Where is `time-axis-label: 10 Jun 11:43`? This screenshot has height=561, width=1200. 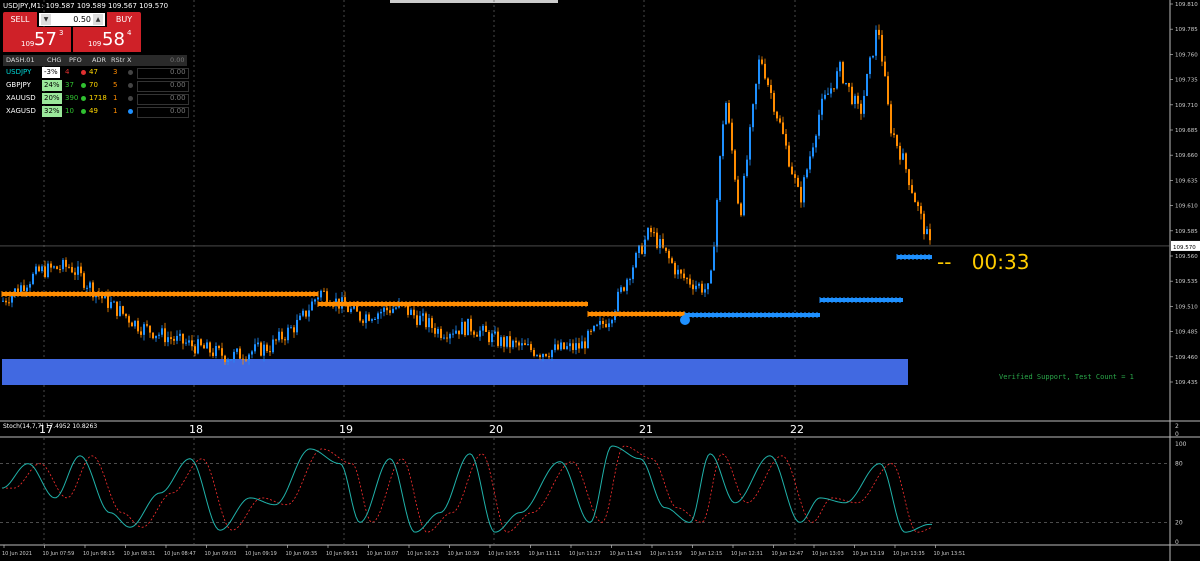 time-axis-label: 10 Jun 11:43 is located at coordinates (626, 554).